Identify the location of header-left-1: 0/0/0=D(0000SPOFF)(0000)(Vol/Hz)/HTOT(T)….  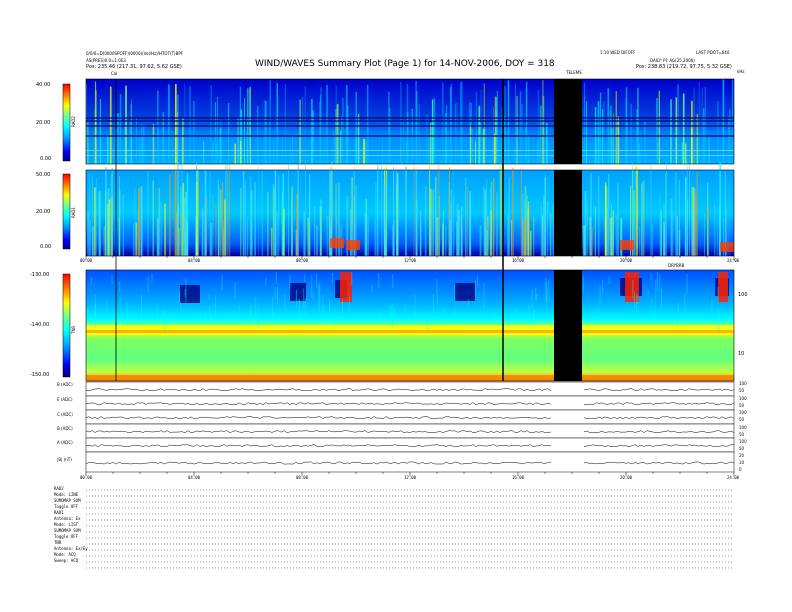
(135, 53).